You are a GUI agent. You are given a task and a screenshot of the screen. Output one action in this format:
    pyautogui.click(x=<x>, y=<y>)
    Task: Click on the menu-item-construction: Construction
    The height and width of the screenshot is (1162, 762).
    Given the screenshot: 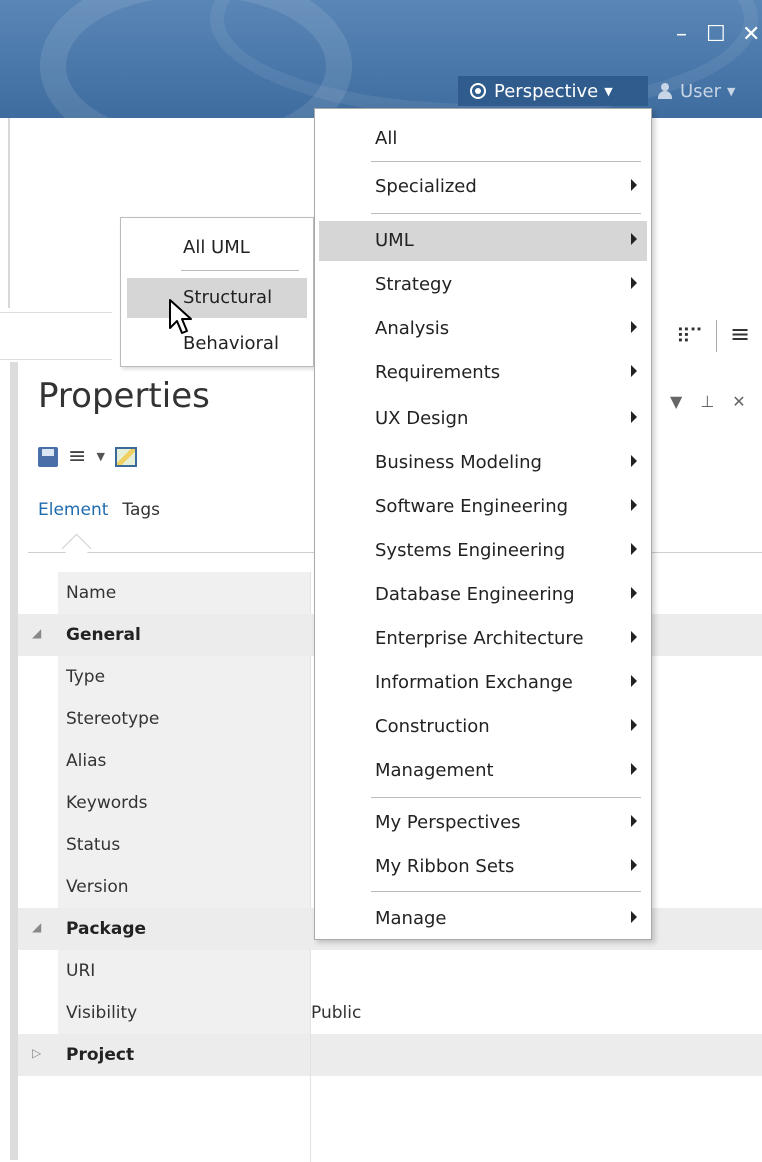 What is the action you would take?
    pyautogui.click(x=483, y=727)
    